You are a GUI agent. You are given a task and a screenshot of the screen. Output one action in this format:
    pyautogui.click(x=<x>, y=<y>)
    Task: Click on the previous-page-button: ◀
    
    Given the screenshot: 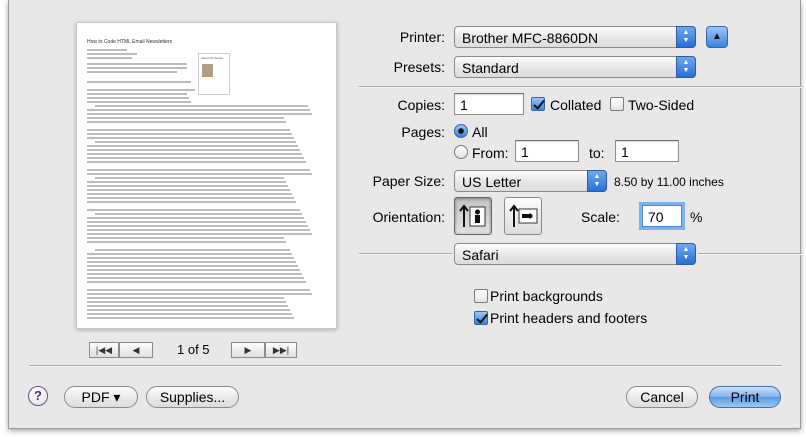 What is the action you would take?
    pyautogui.click(x=136, y=350)
    